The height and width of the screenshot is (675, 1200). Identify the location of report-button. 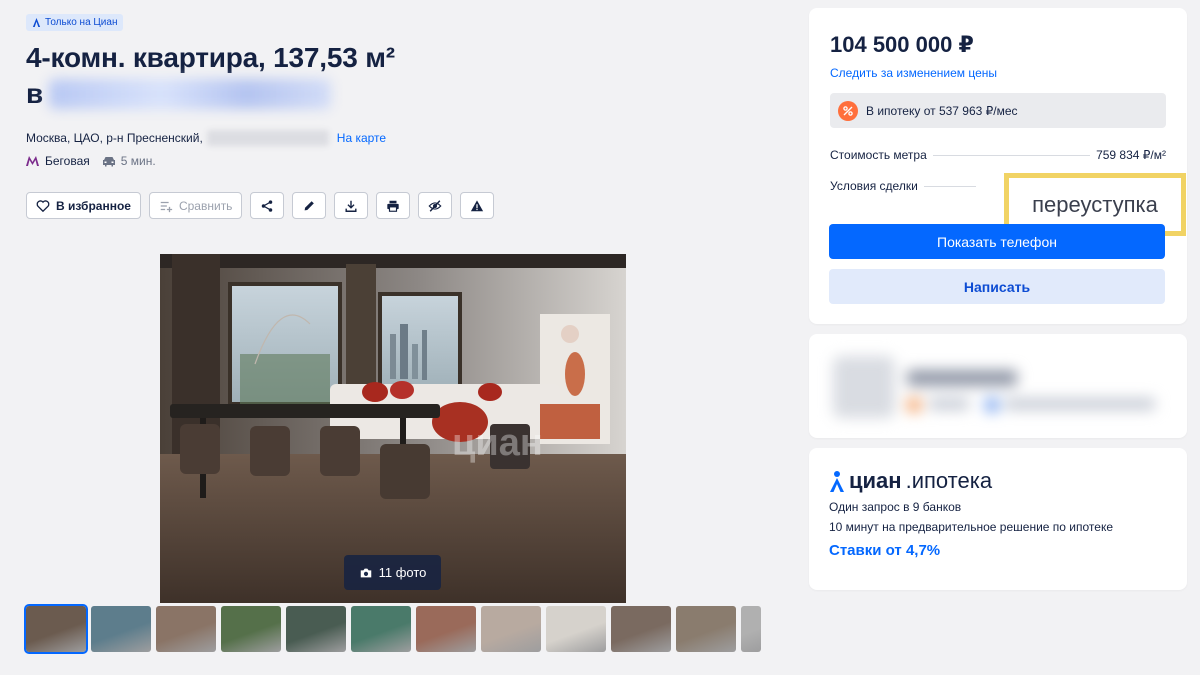
(477, 205).